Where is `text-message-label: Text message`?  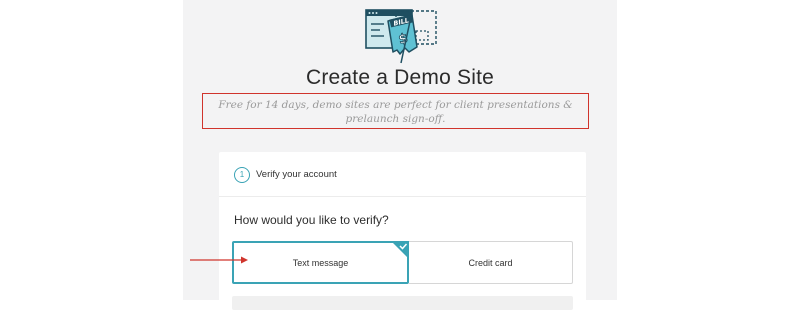
text-message-label: Text message is located at coordinates (320, 262).